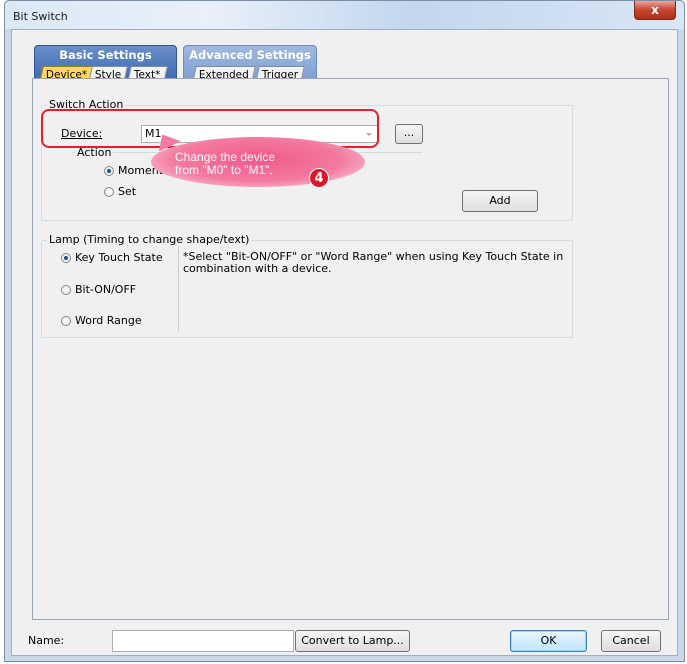 The image size is (687, 664). Describe the element at coordinates (66, 321) in the screenshot. I see `lamp-word-range-radio` at that location.